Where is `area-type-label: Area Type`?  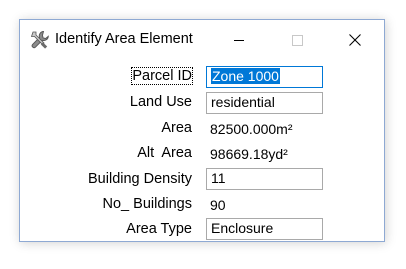 area-type-label: Area Type is located at coordinates (159, 229).